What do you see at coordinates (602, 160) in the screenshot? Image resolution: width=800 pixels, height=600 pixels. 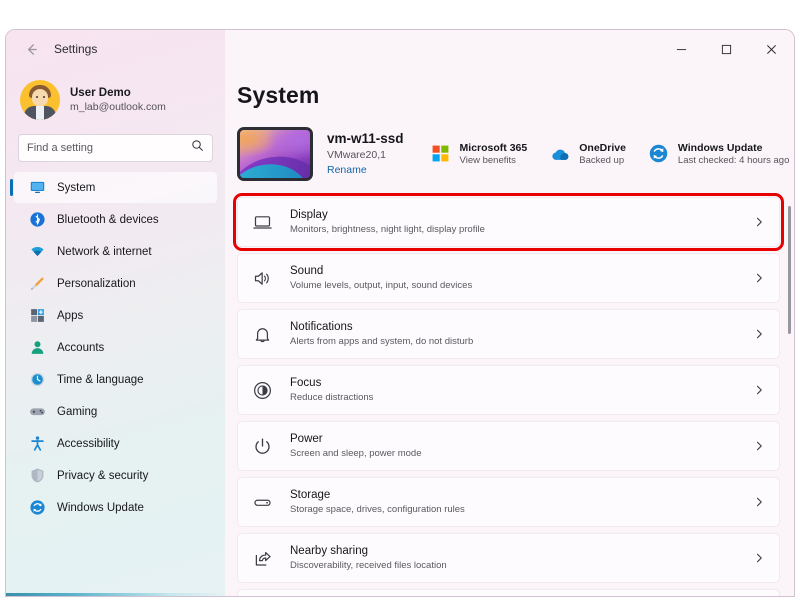 I see `status-card-subtitle: Backed up` at bounding box center [602, 160].